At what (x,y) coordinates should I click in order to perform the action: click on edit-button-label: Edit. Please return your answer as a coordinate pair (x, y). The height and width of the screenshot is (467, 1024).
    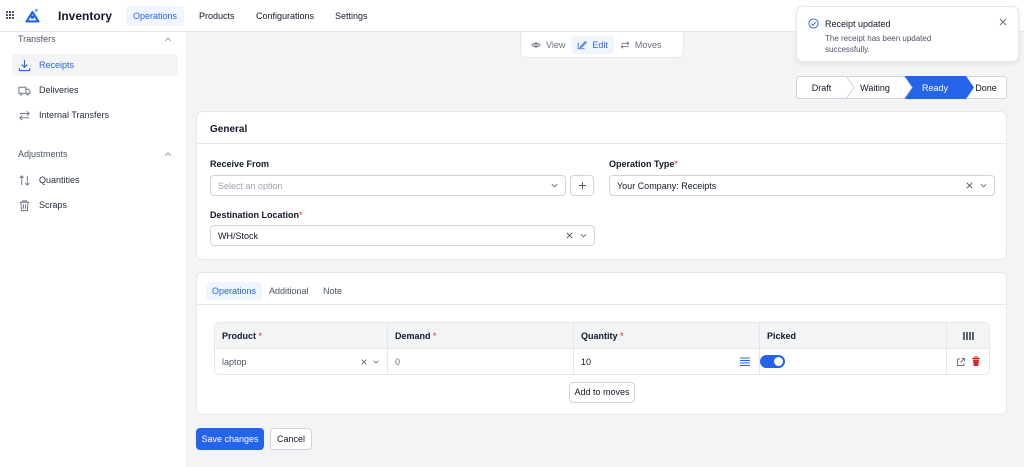
    Looking at the image, I should click on (600, 44).